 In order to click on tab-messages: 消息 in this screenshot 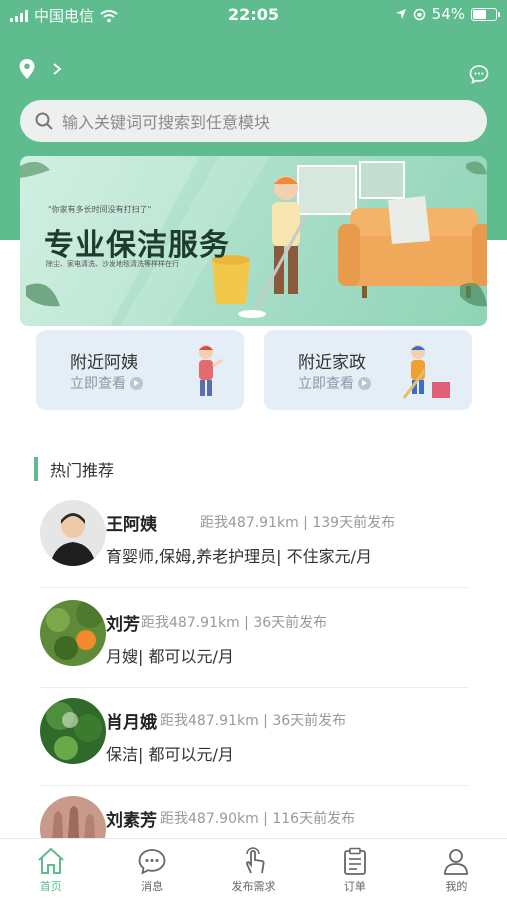, I will do `click(151, 869)`.